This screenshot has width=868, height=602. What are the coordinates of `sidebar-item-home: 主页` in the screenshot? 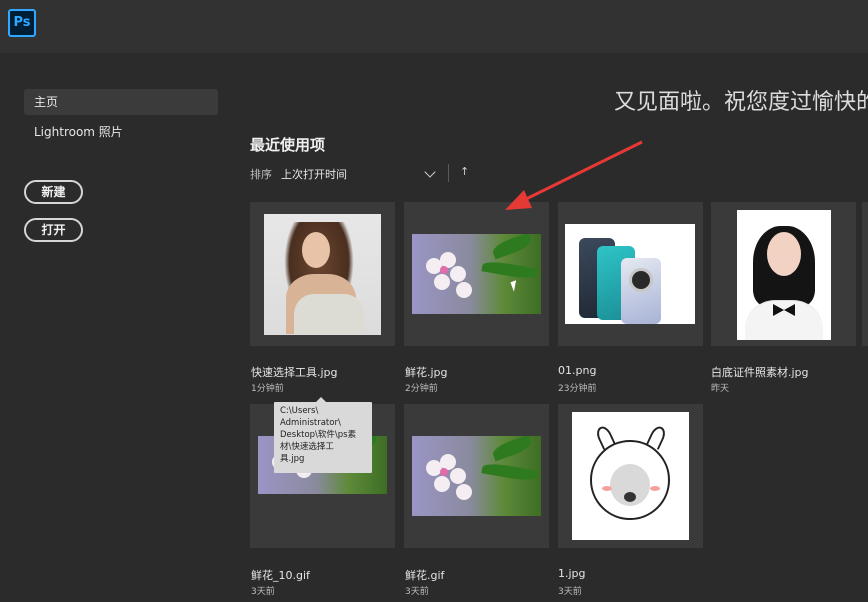 It's located at (121, 102).